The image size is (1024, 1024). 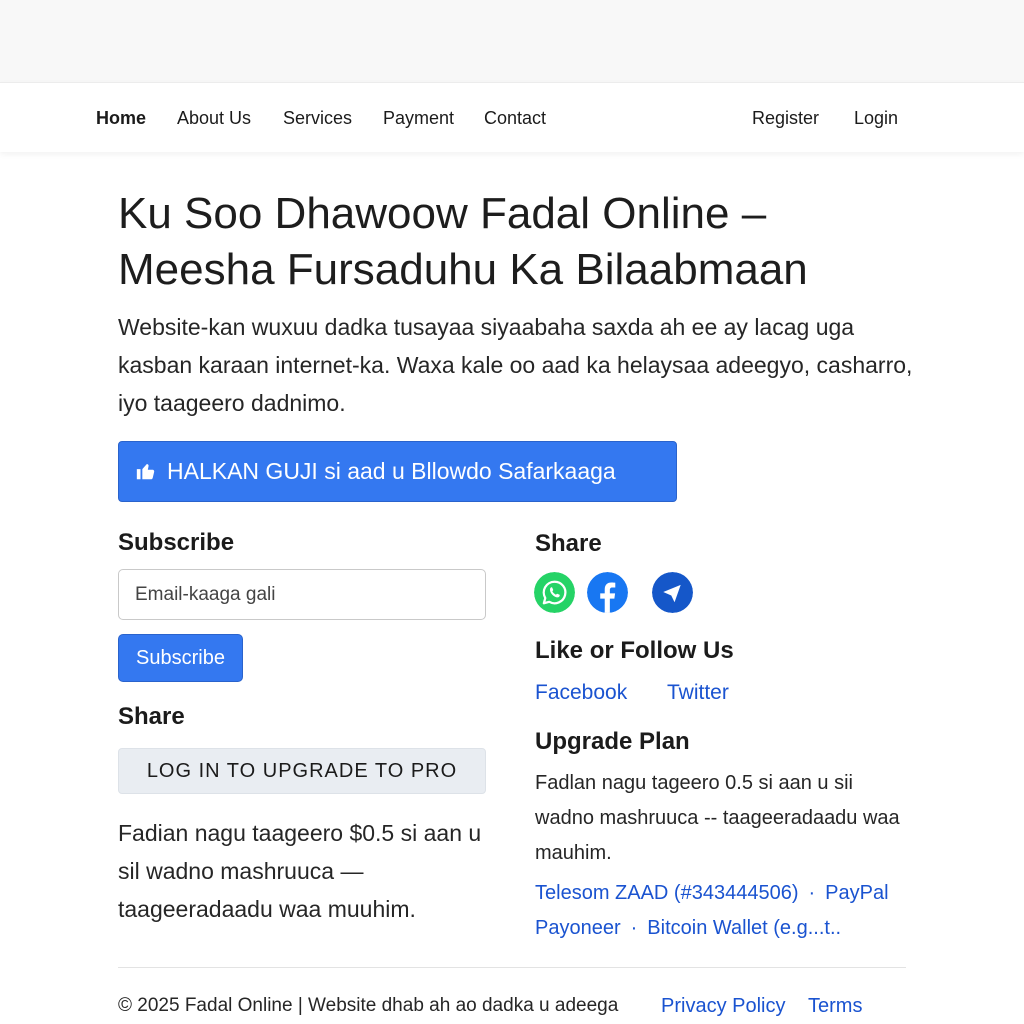 What do you see at coordinates (302, 771) in the screenshot?
I see `upgrade-to-pro-button: LOG IN TO UPGRADE TO PRO` at bounding box center [302, 771].